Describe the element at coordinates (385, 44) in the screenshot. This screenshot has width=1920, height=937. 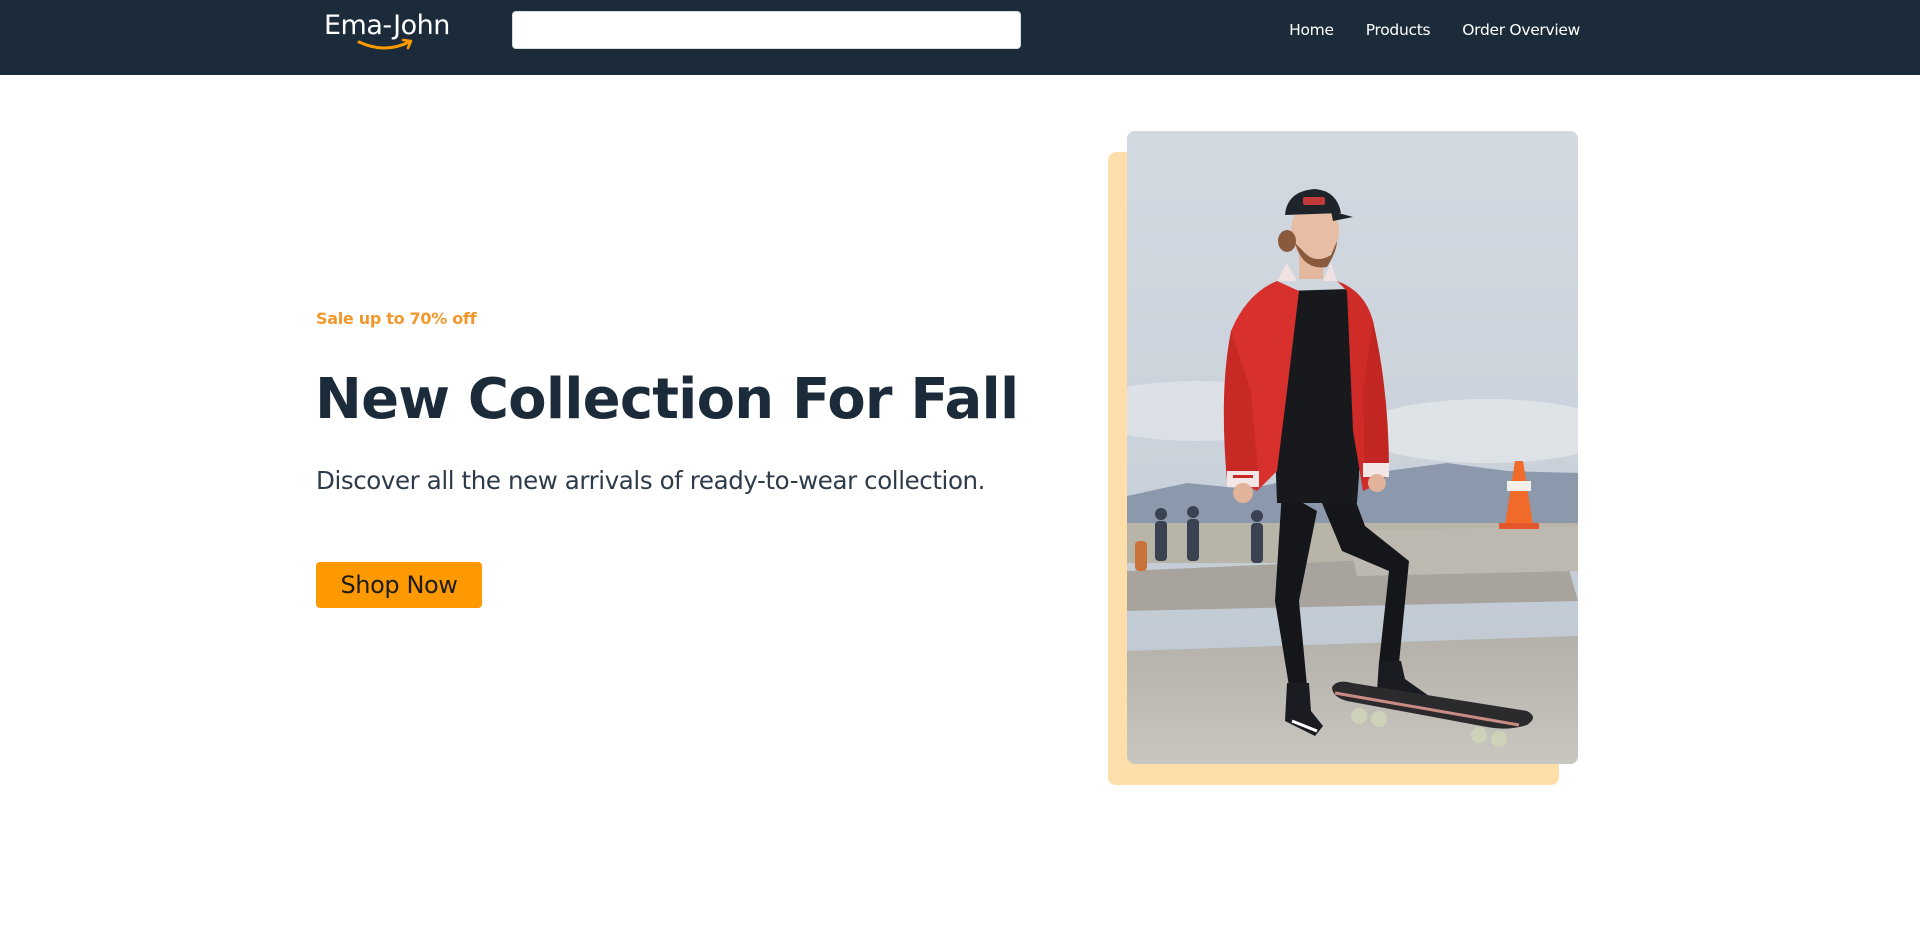
I see `smile-arrow-icon` at that location.